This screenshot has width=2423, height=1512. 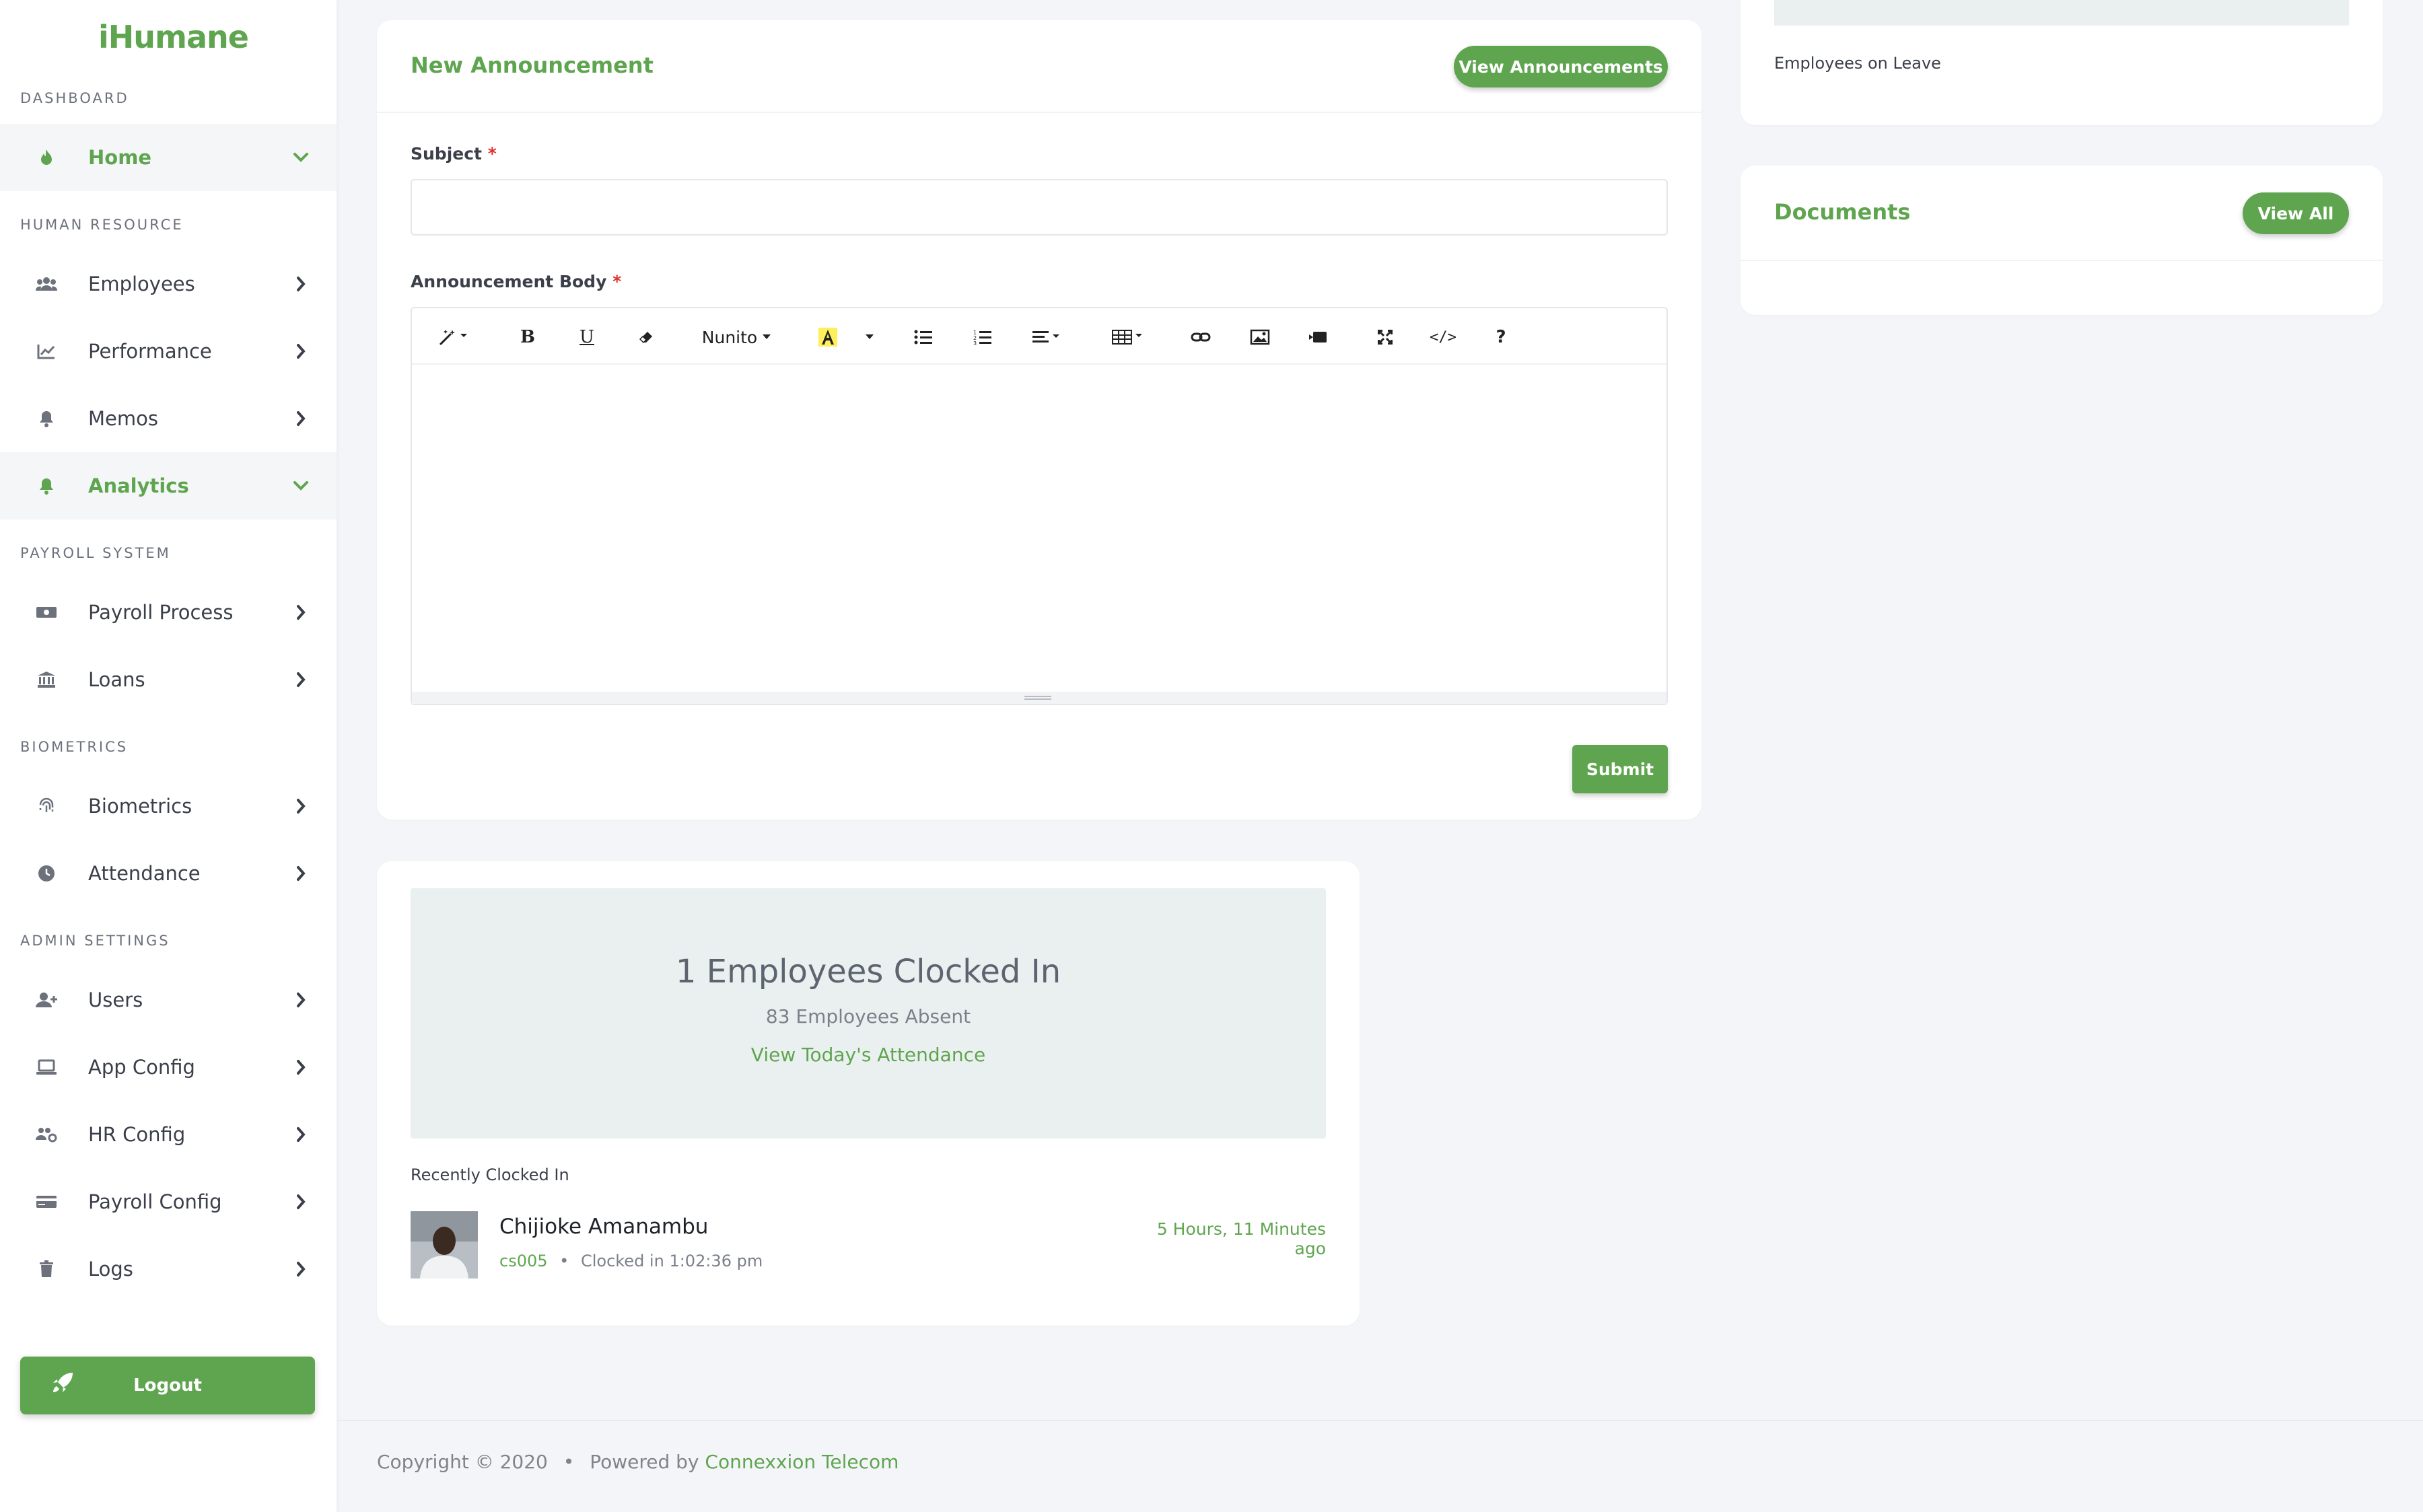 What do you see at coordinates (1128, 337) in the screenshot?
I see `table-dropdown-icon` at bounding box center [1128, 337].